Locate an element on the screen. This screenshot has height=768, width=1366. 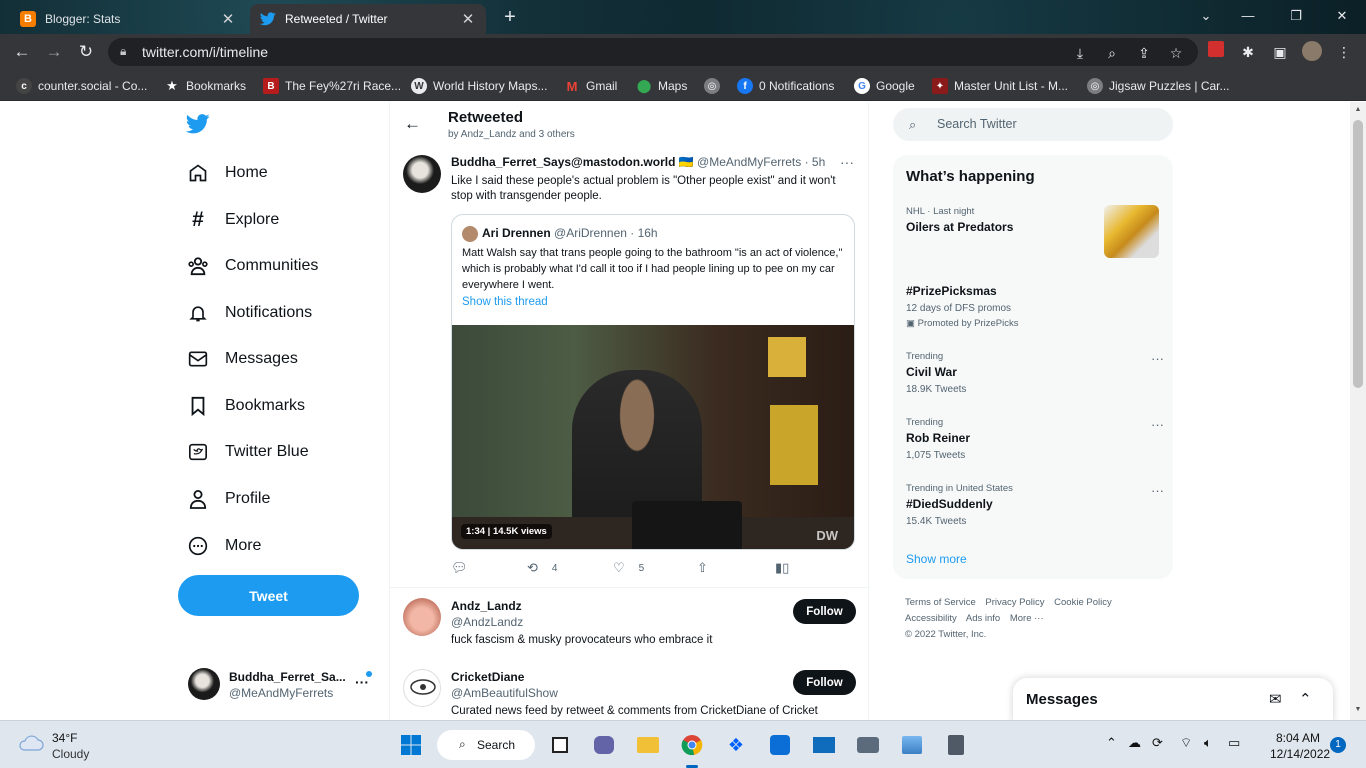
bookmark-gmail: M Gmail is located at coordinates (591, 86).